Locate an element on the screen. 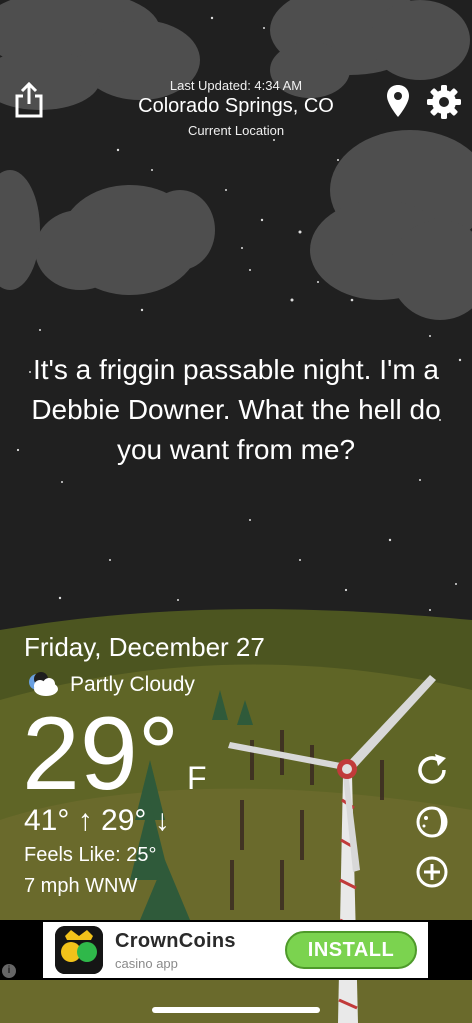 The image size is (472, 1023). ad-info-icon: i is located at coordinates (9, 971).